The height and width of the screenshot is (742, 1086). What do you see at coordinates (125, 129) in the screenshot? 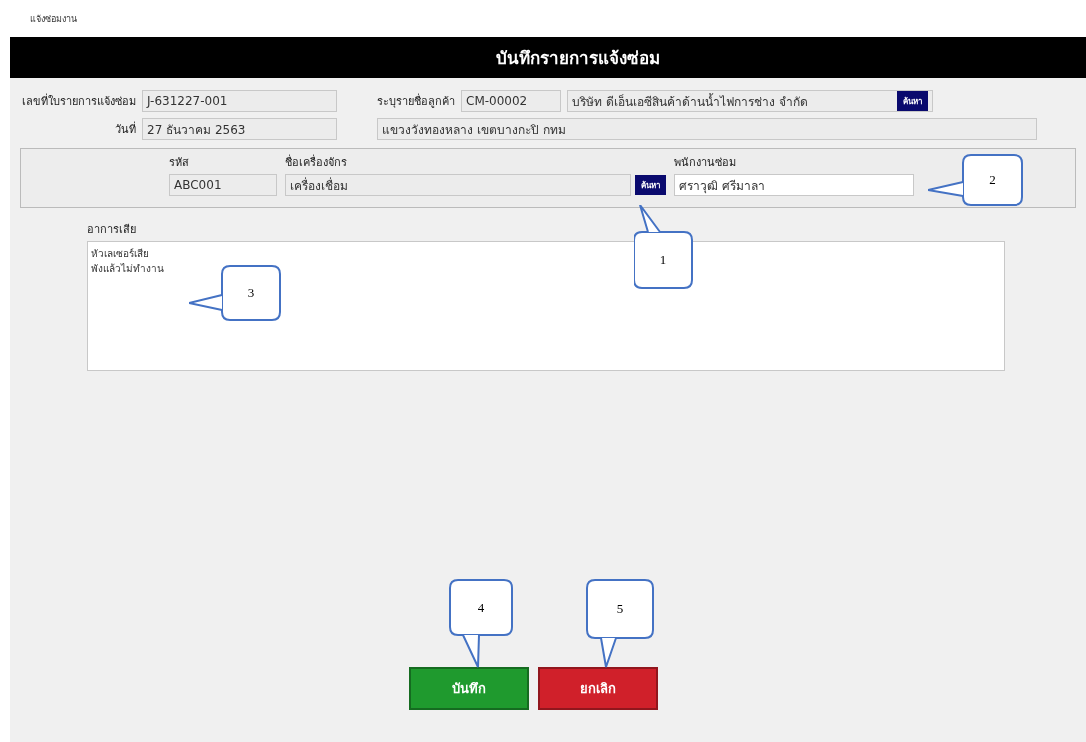
I see `field-label: วันที่` at bounding box center [125, 129].